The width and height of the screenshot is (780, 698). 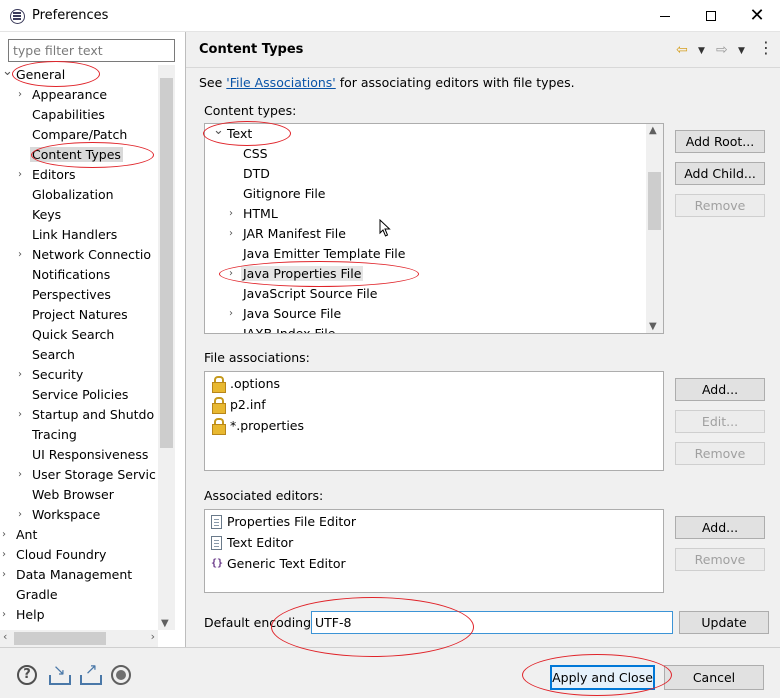 What do you see at coordinates (492, 622) in the screenshot?
I see `default-encoding-input` at bounding box center [492, 622].